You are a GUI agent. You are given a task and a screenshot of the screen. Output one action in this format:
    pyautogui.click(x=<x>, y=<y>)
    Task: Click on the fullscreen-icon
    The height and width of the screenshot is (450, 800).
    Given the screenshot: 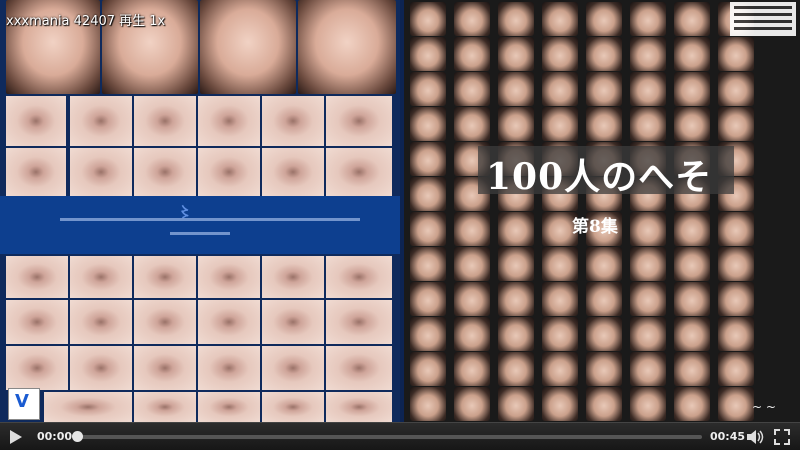 What is the action you would take?
    pyautogui.click(x=782, y=437)
    